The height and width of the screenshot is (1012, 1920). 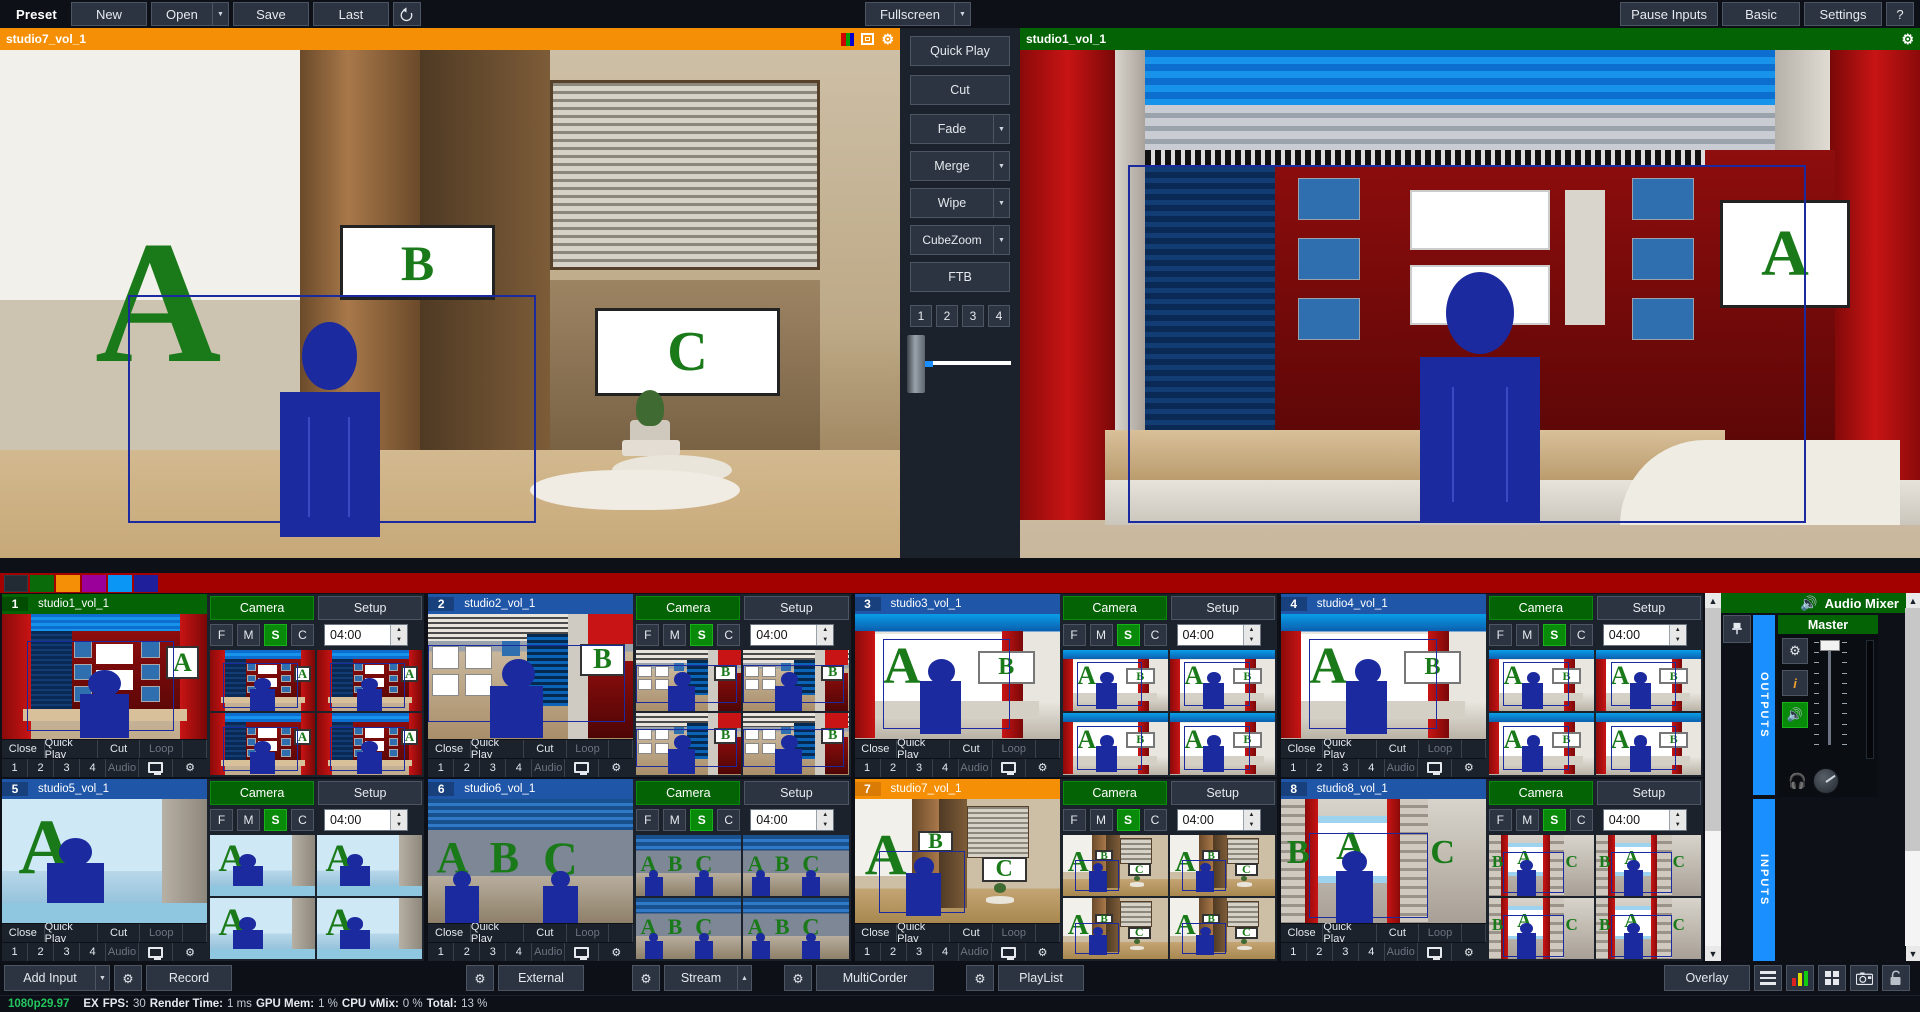 I want to click on speaker-icon: 🔊, so click(x=1795, y=715).